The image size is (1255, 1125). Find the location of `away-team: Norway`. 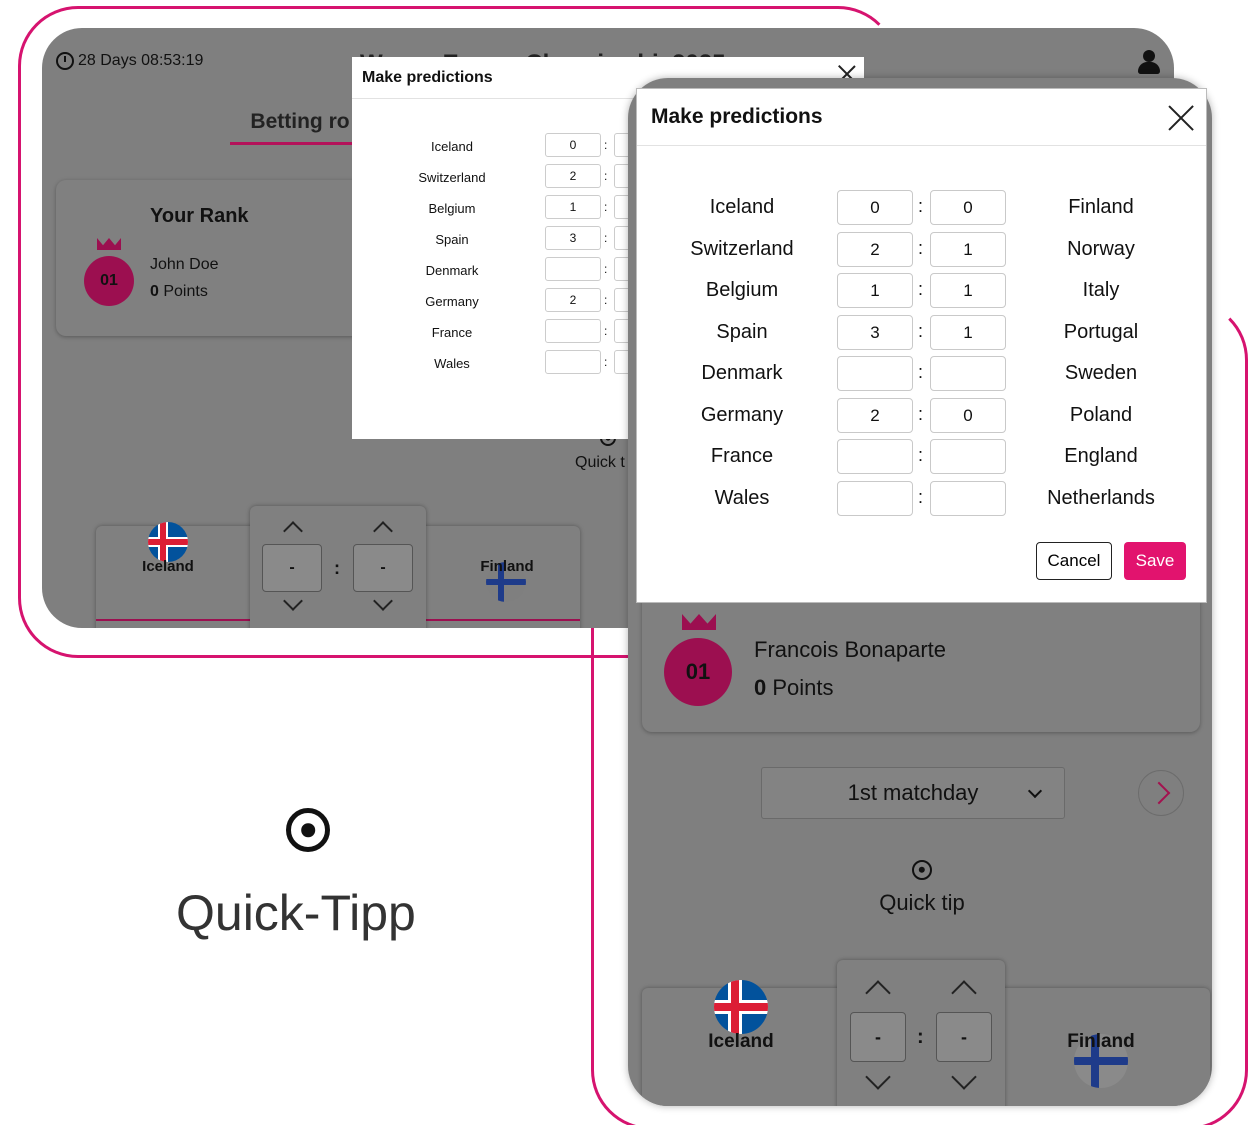

away-team: Norway is located at coordinates (1101, 249).